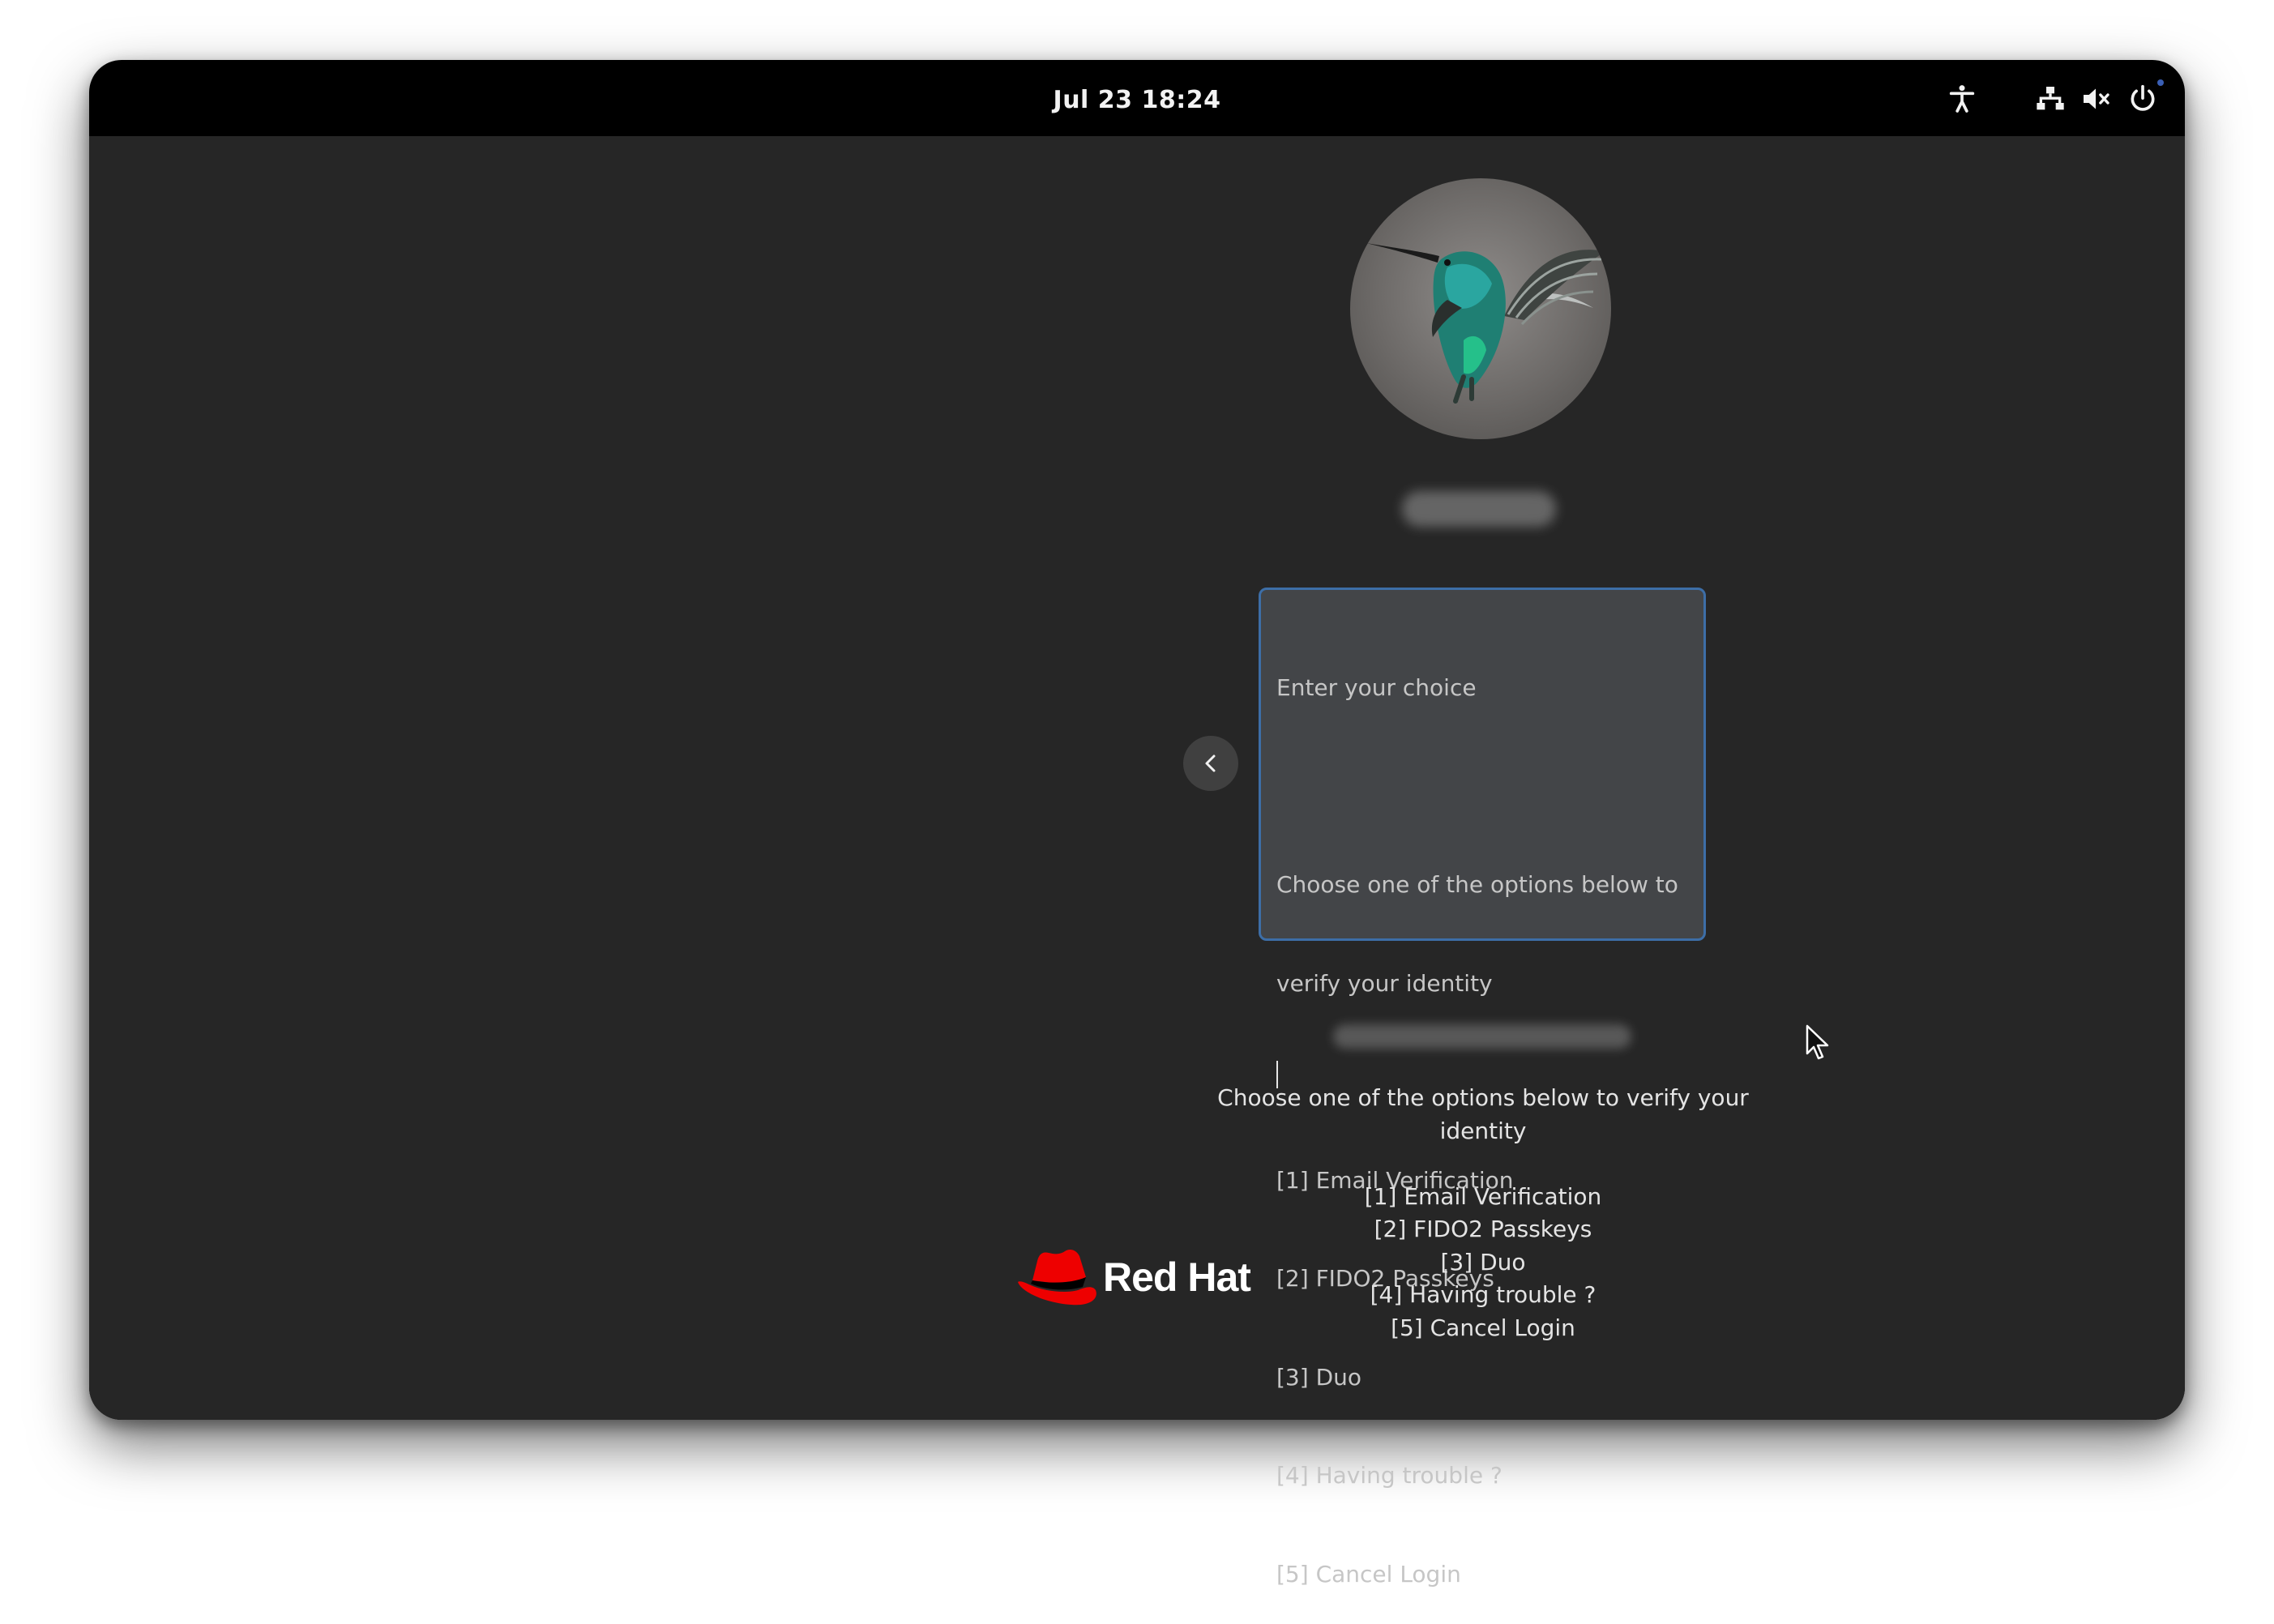 The width and height of the screenshot is (2274, 1624). I want to click on red-hat-wordmark: Red Hat, so click(1177, 1277).